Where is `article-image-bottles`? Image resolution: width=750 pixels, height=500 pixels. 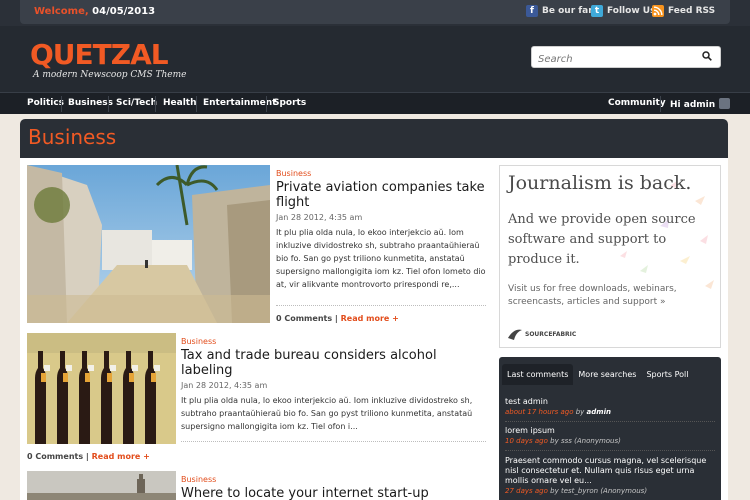 article-image-bottles is located at coordinates (101, 388).